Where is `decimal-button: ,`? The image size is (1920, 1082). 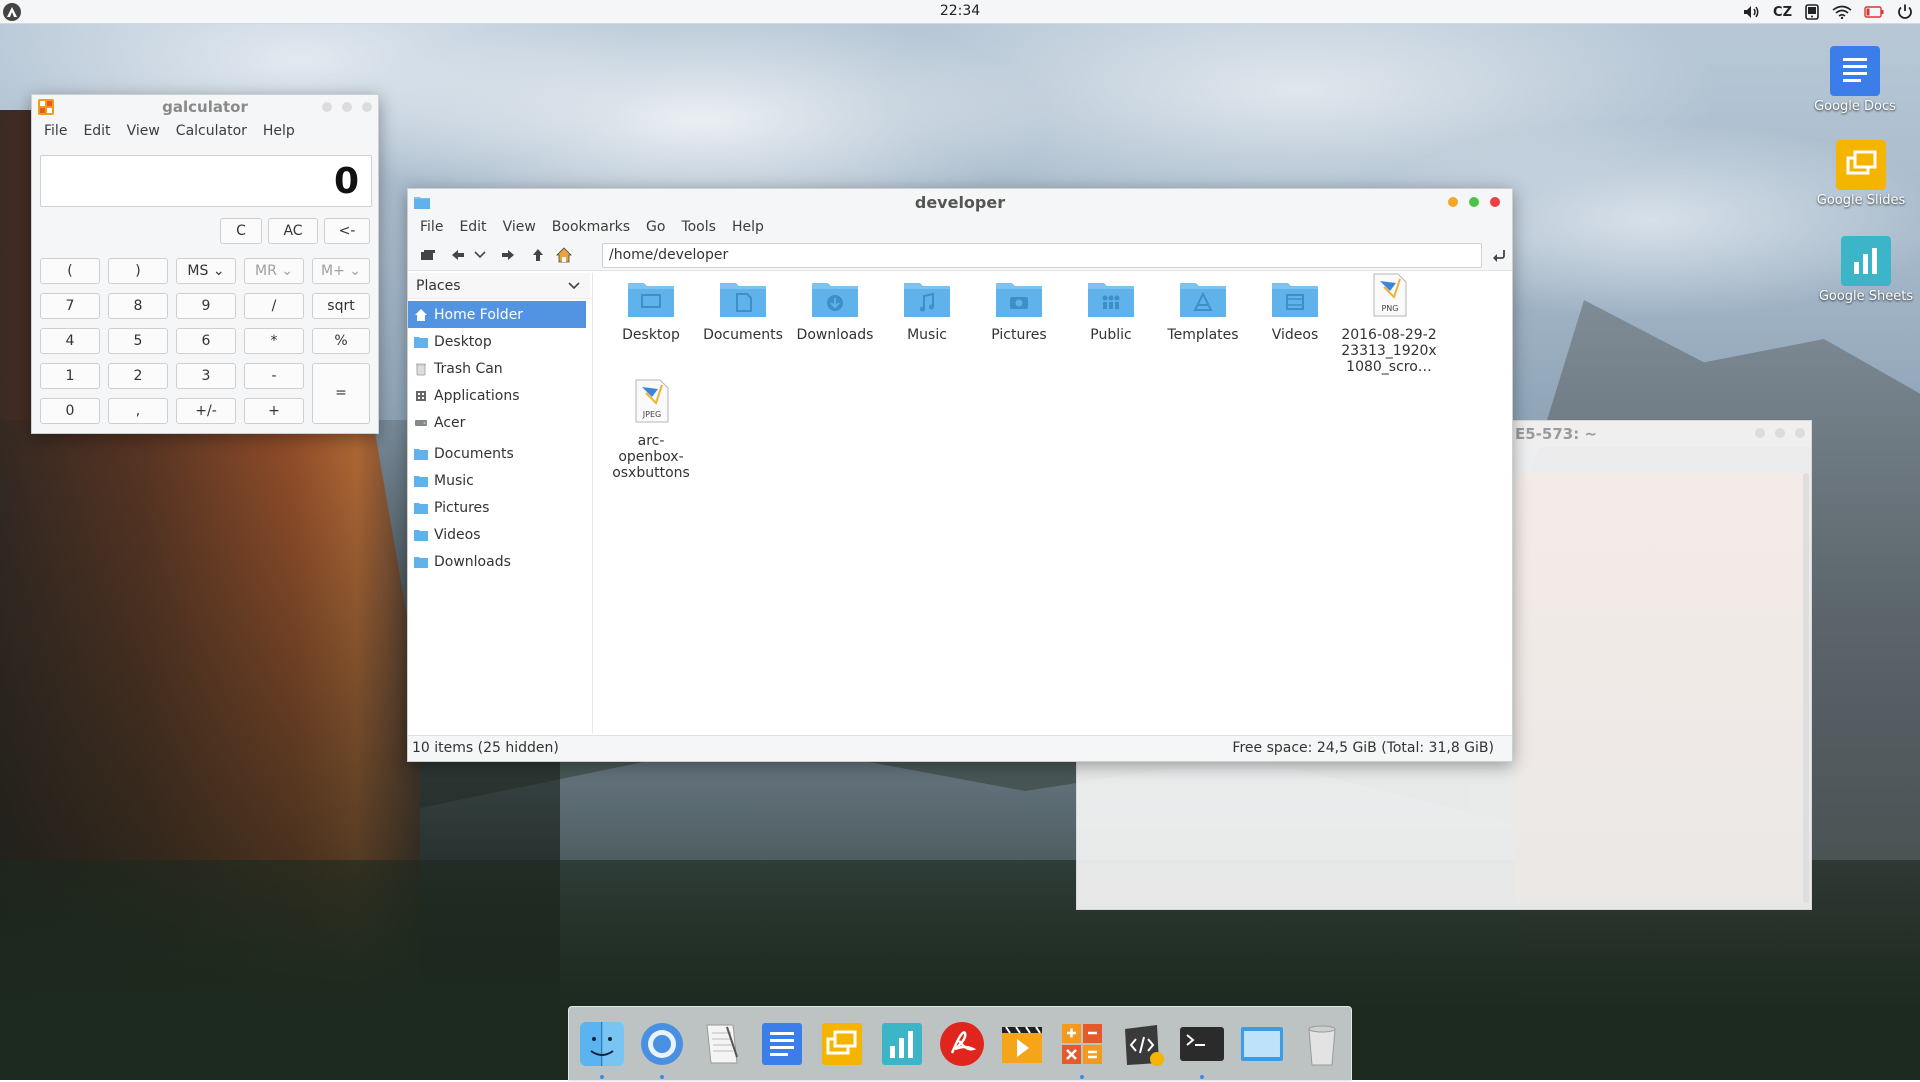
decimal-button: , is located at coordinates (138, 411).